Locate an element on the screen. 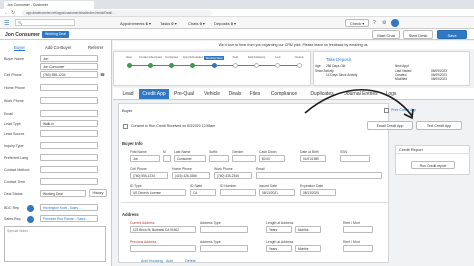  preferred-lang-select is located at coordinates (69, 157).